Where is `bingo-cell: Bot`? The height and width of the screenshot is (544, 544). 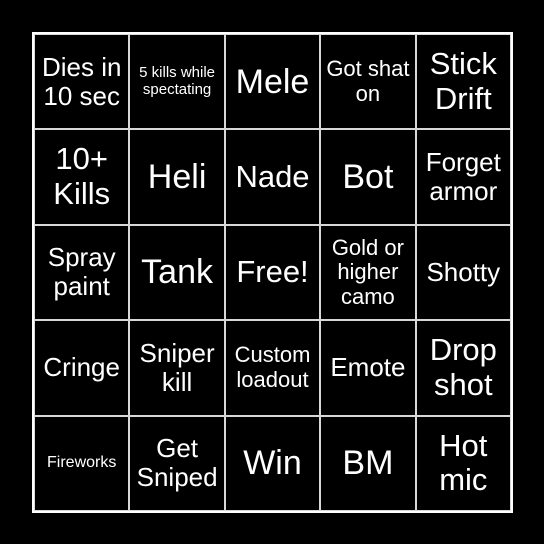 bingo-cell: Bot is located at coordinates (368, 177).